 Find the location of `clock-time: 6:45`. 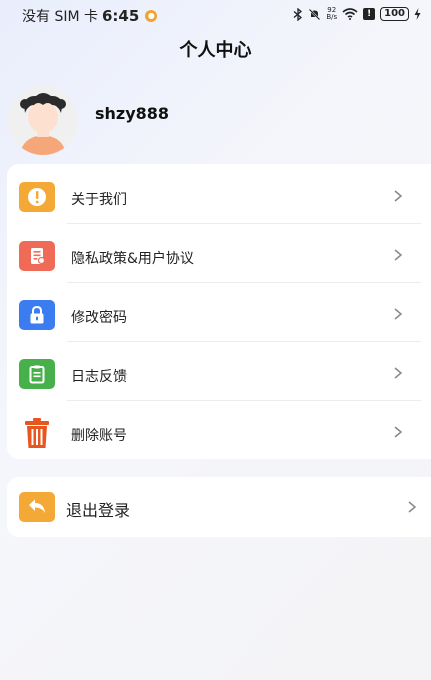

clock-time: 6:45 is located at coordinates (121, 16).